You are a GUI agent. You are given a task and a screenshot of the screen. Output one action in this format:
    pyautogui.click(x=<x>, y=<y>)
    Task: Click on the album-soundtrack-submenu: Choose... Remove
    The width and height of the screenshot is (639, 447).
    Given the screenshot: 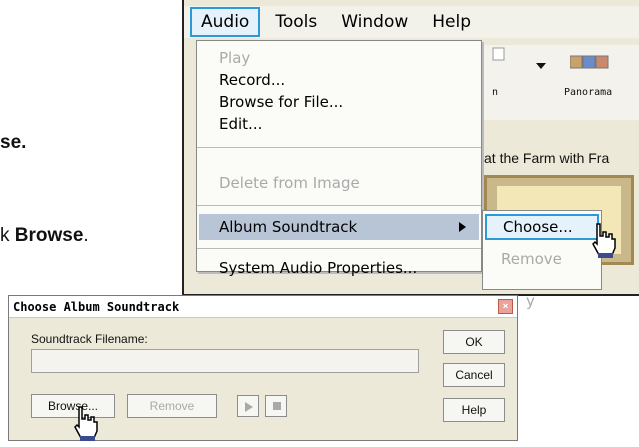 What is the action you would take?
    pyautogui.click(x=542, y=250)
    